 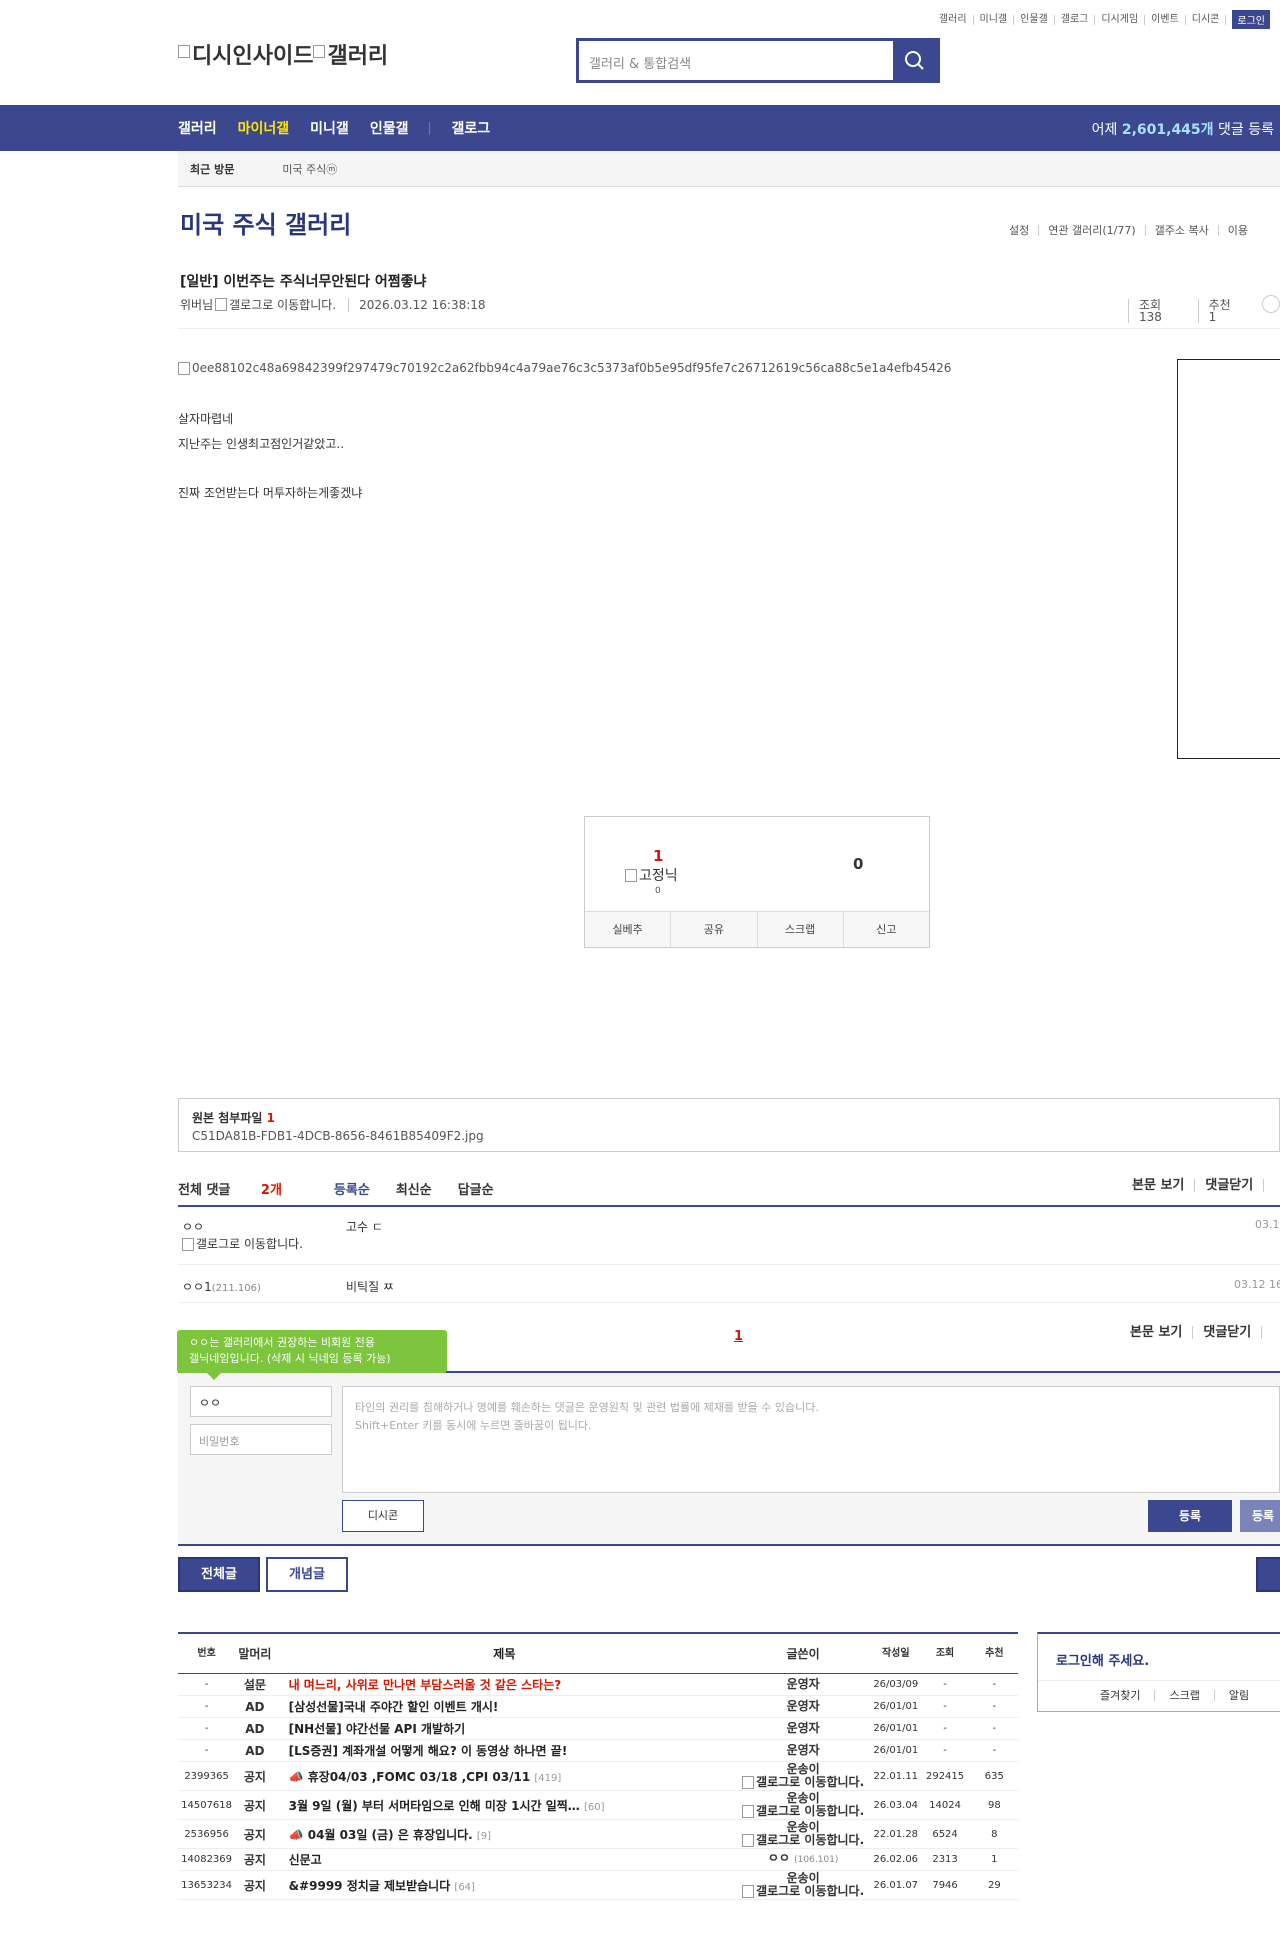 I want to click on comment-nick: ㅇㅇ 갤로그로 이동합니다., so click(x=242, y=1235).